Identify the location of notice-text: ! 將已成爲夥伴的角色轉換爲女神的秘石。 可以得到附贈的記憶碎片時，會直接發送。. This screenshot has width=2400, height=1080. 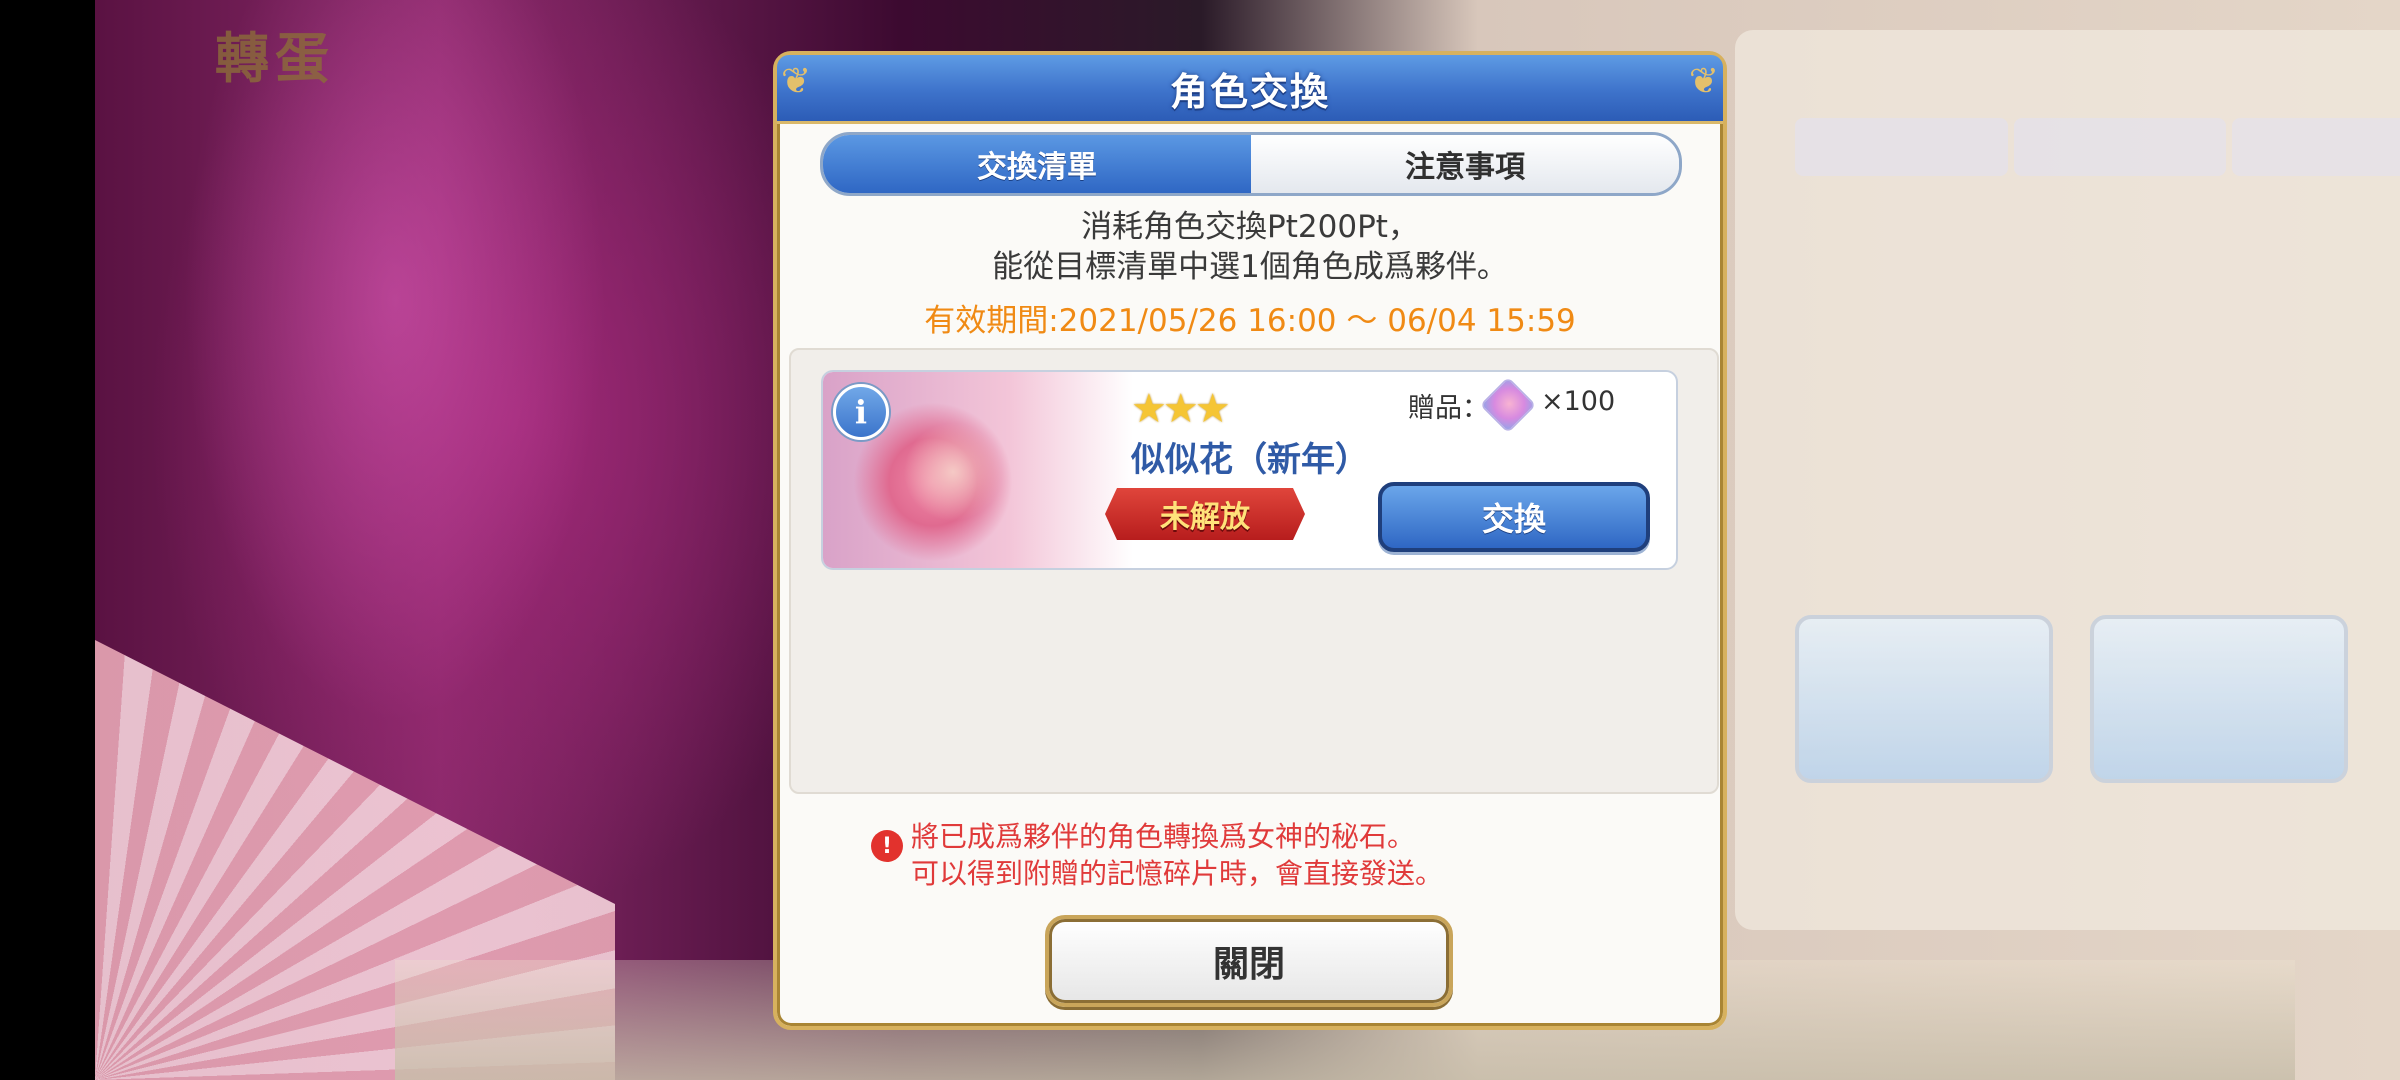
(1241, 855).